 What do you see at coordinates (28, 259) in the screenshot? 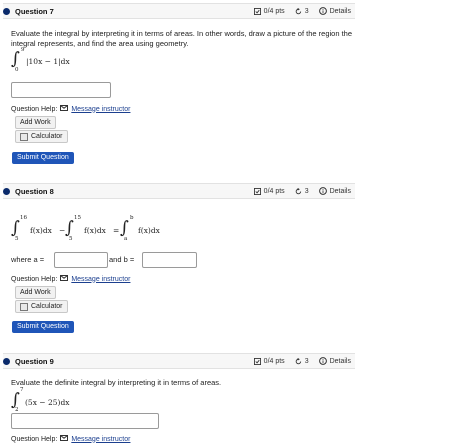
I see `where-a-label: where a =` at bounding box center [28, 259].